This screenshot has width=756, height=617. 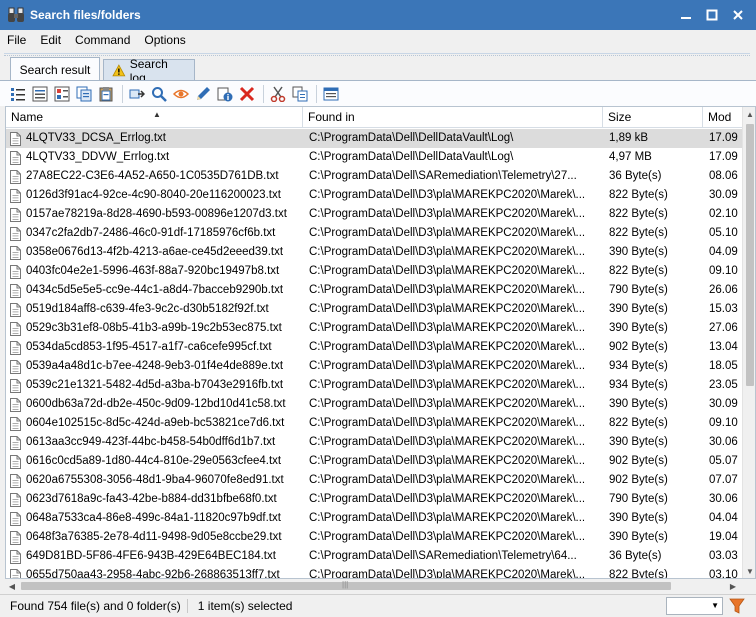 I want to click on delete-button, so click(x=247, y=94).